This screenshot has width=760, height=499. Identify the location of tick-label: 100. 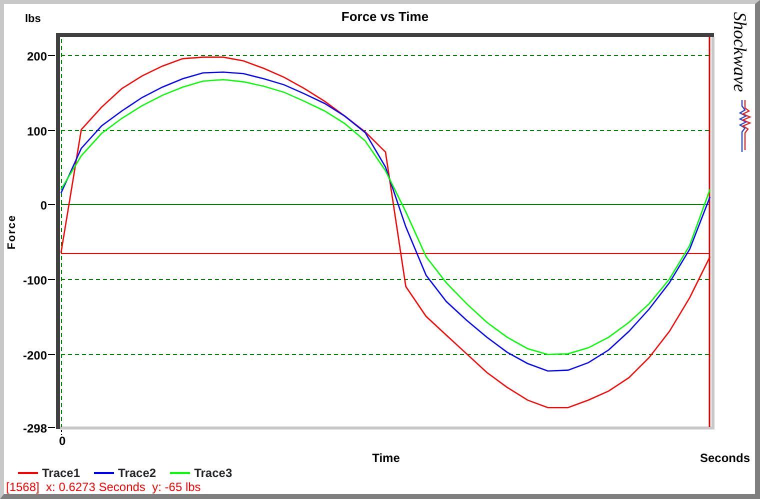
(36, 131).